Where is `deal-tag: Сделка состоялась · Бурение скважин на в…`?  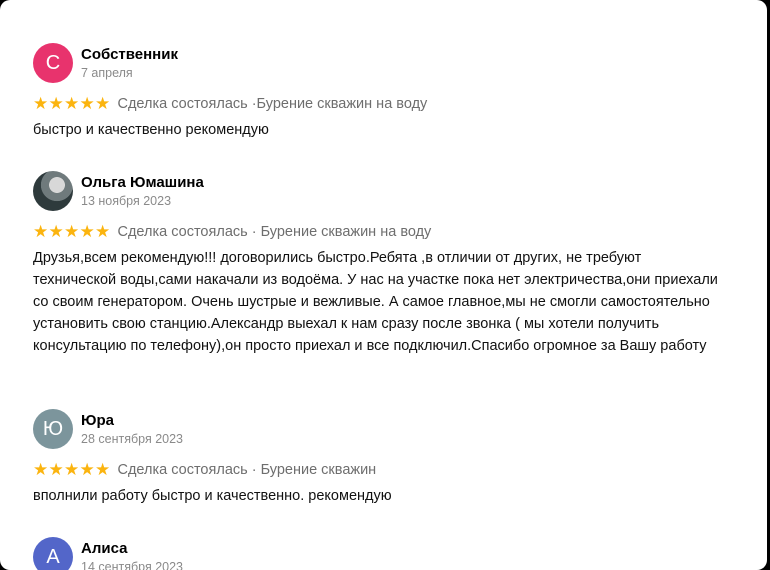 deal-tag: Сделка состоялась · Бурение скважин на в… is located at coordinates (274, 232).